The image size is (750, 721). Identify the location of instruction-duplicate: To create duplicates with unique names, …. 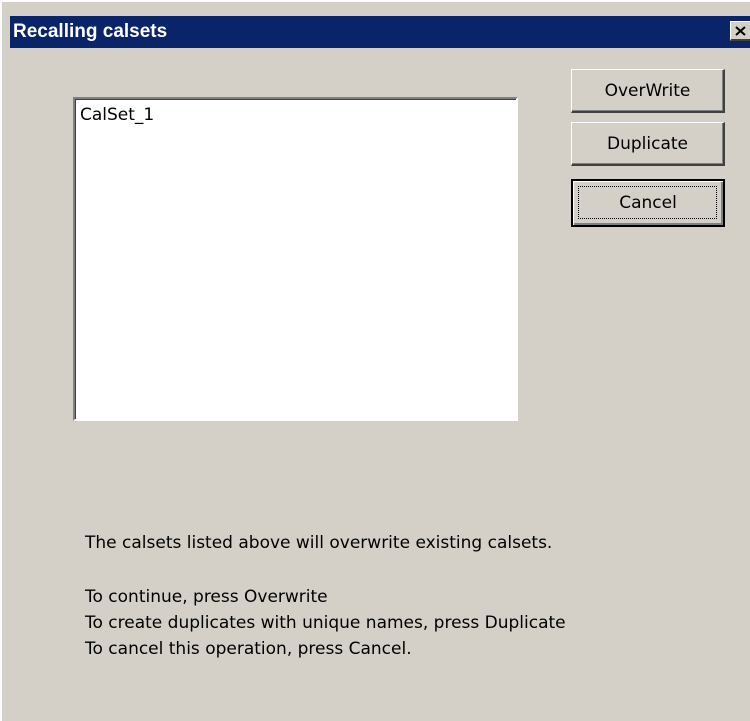
(325, 623).